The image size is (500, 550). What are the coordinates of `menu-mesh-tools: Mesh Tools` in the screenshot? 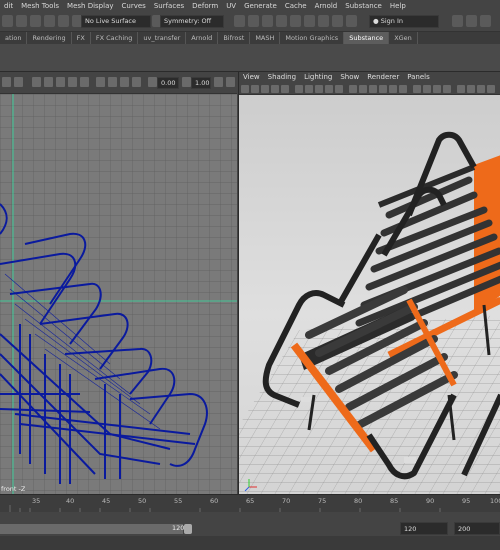 It's located at (40, 6).